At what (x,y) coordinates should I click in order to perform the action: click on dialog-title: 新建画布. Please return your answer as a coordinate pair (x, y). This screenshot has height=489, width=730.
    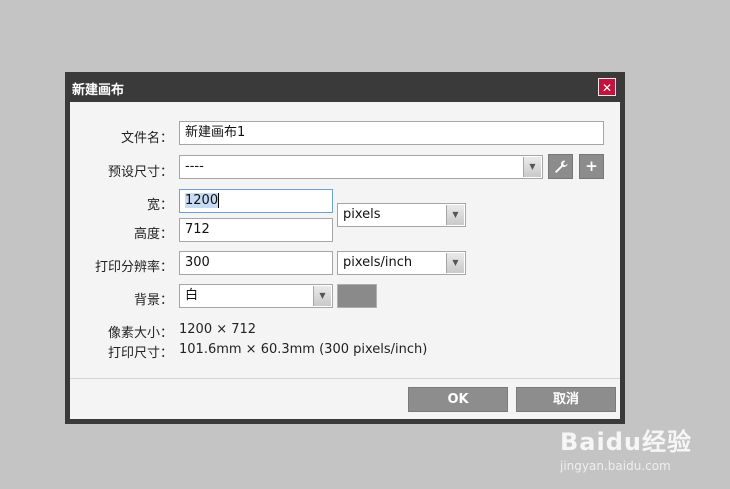
    Looking at the image, I should click on (98, 90).